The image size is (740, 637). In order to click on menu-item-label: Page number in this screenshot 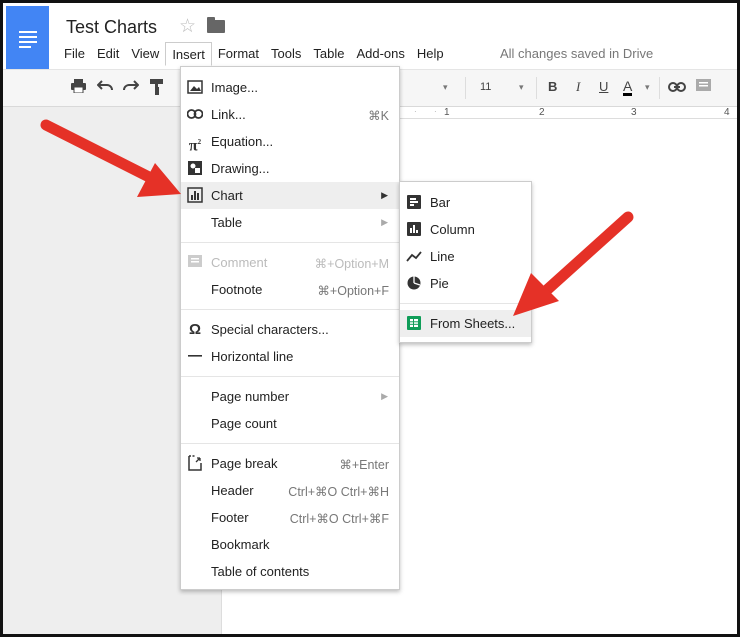, I will do `click(250, 396)`.